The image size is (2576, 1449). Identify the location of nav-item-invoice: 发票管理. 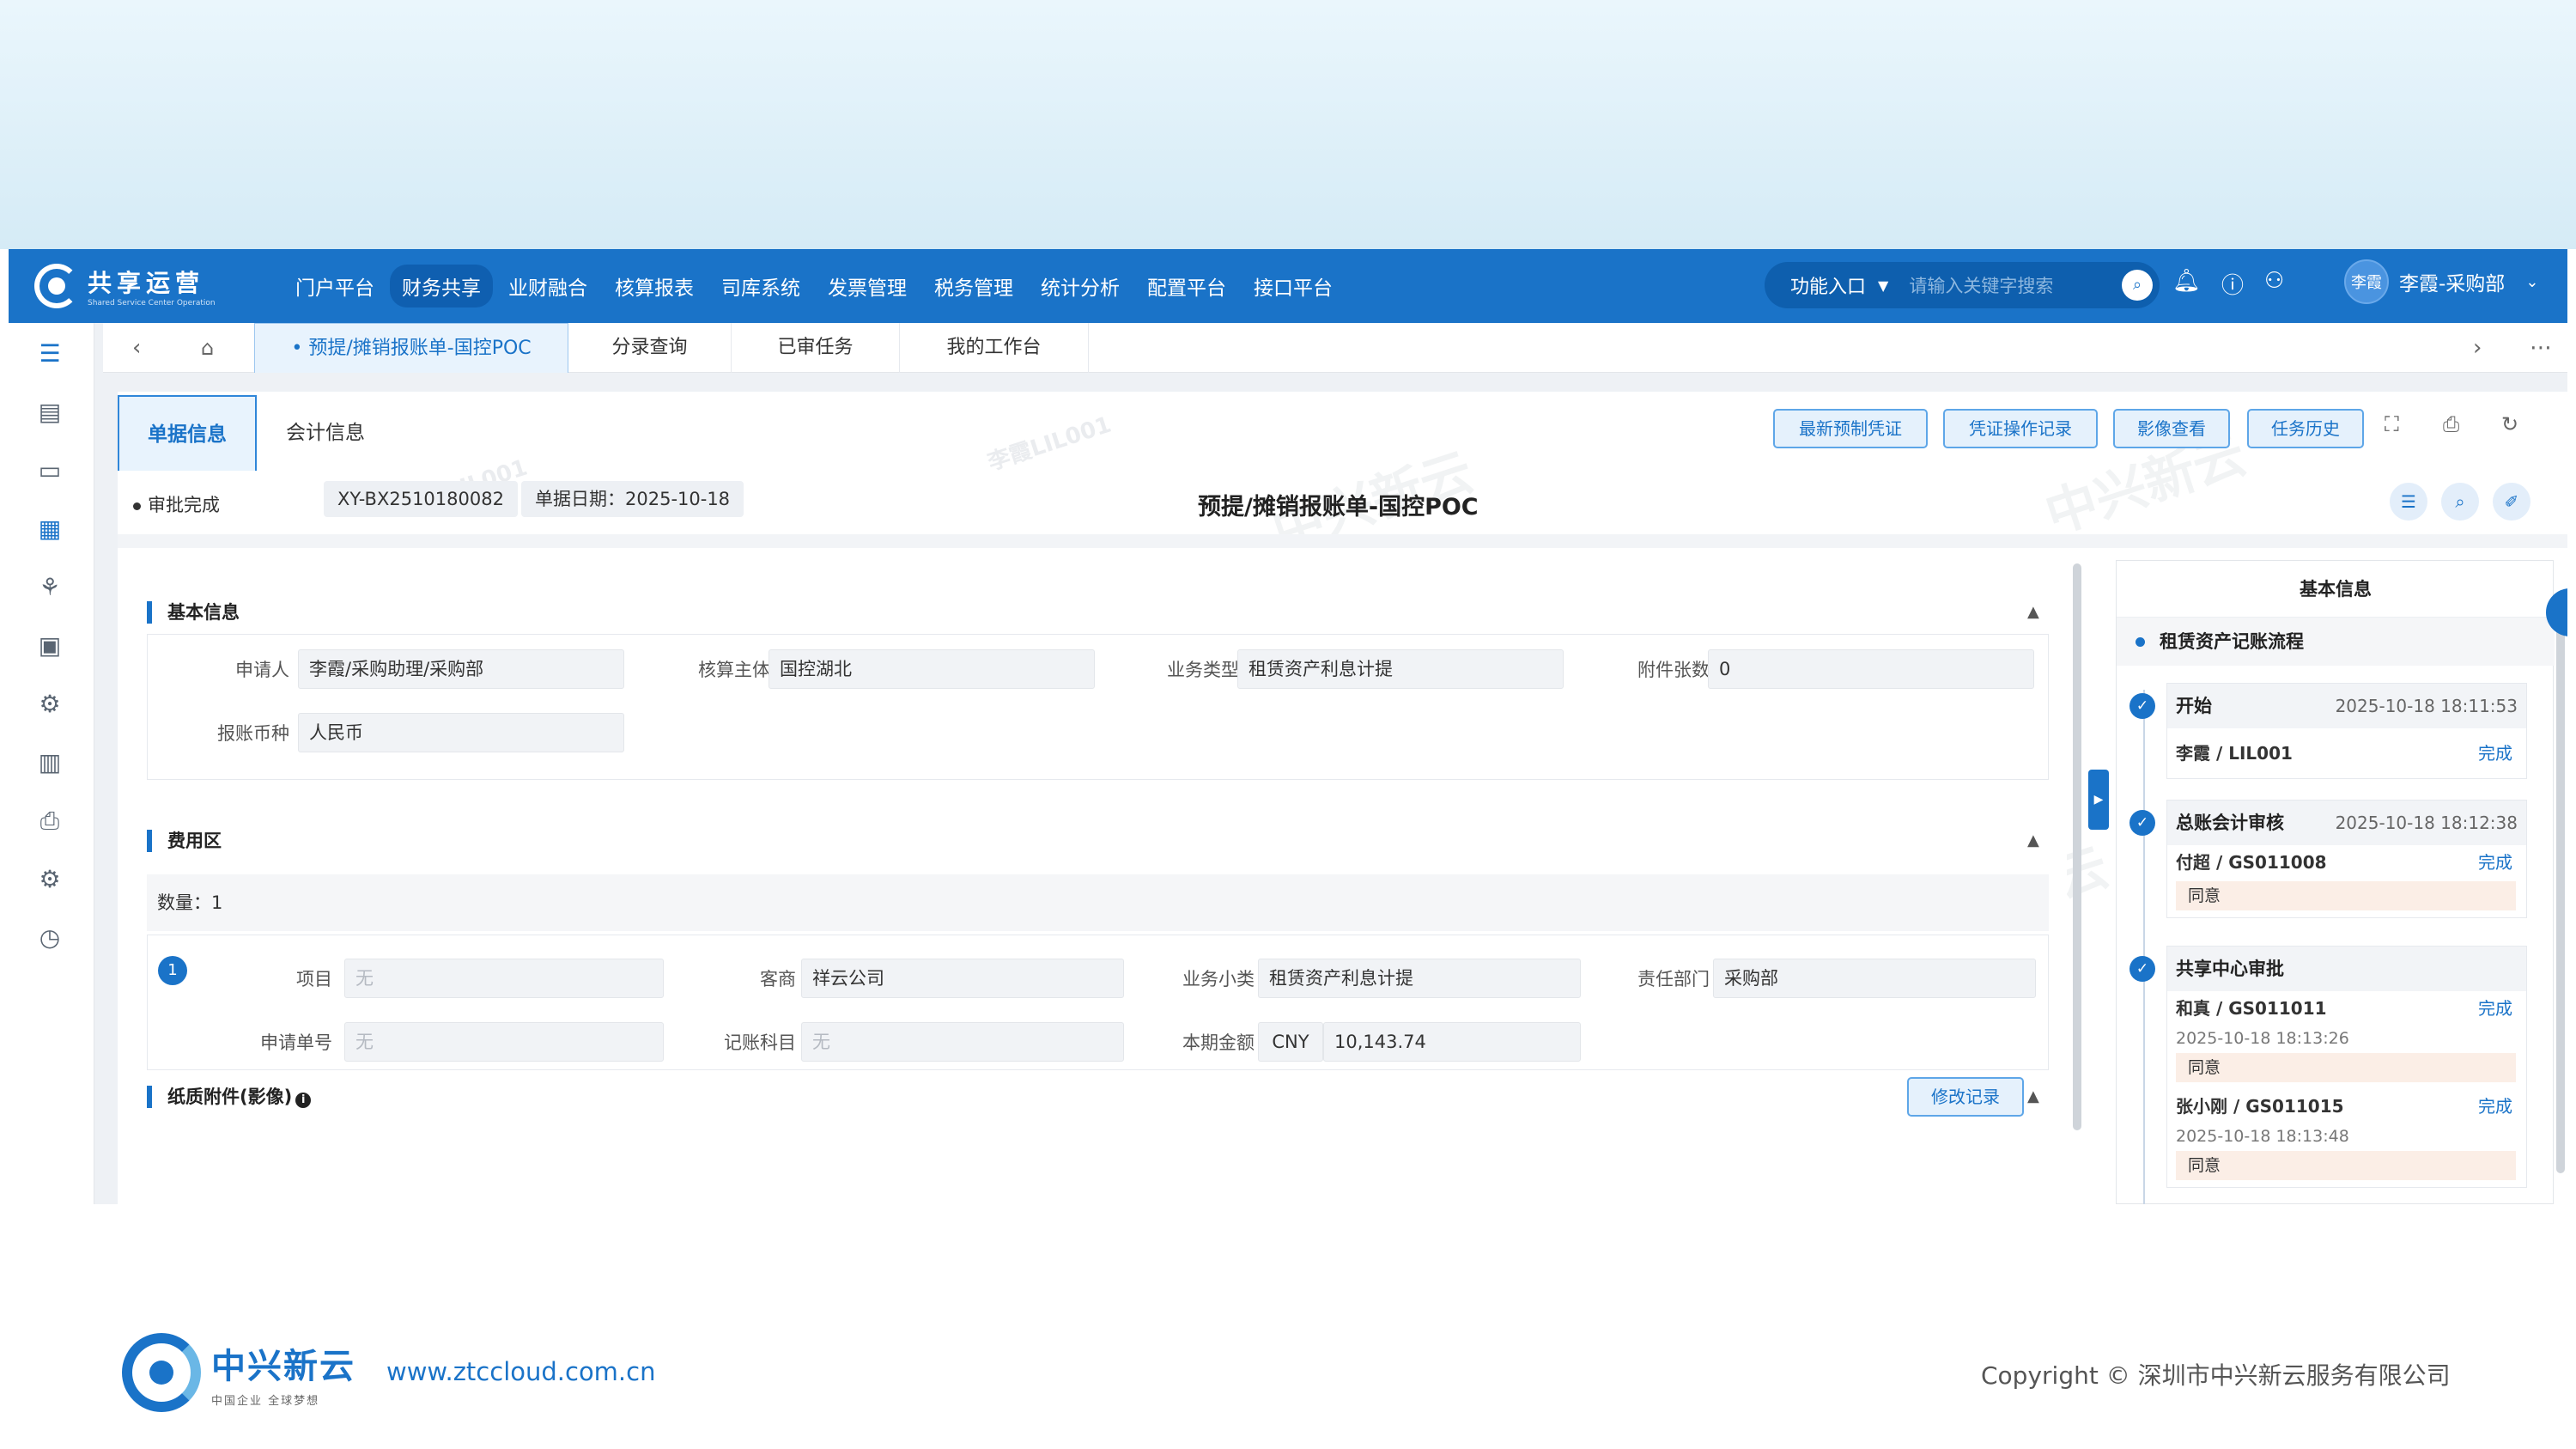
(867, 286).